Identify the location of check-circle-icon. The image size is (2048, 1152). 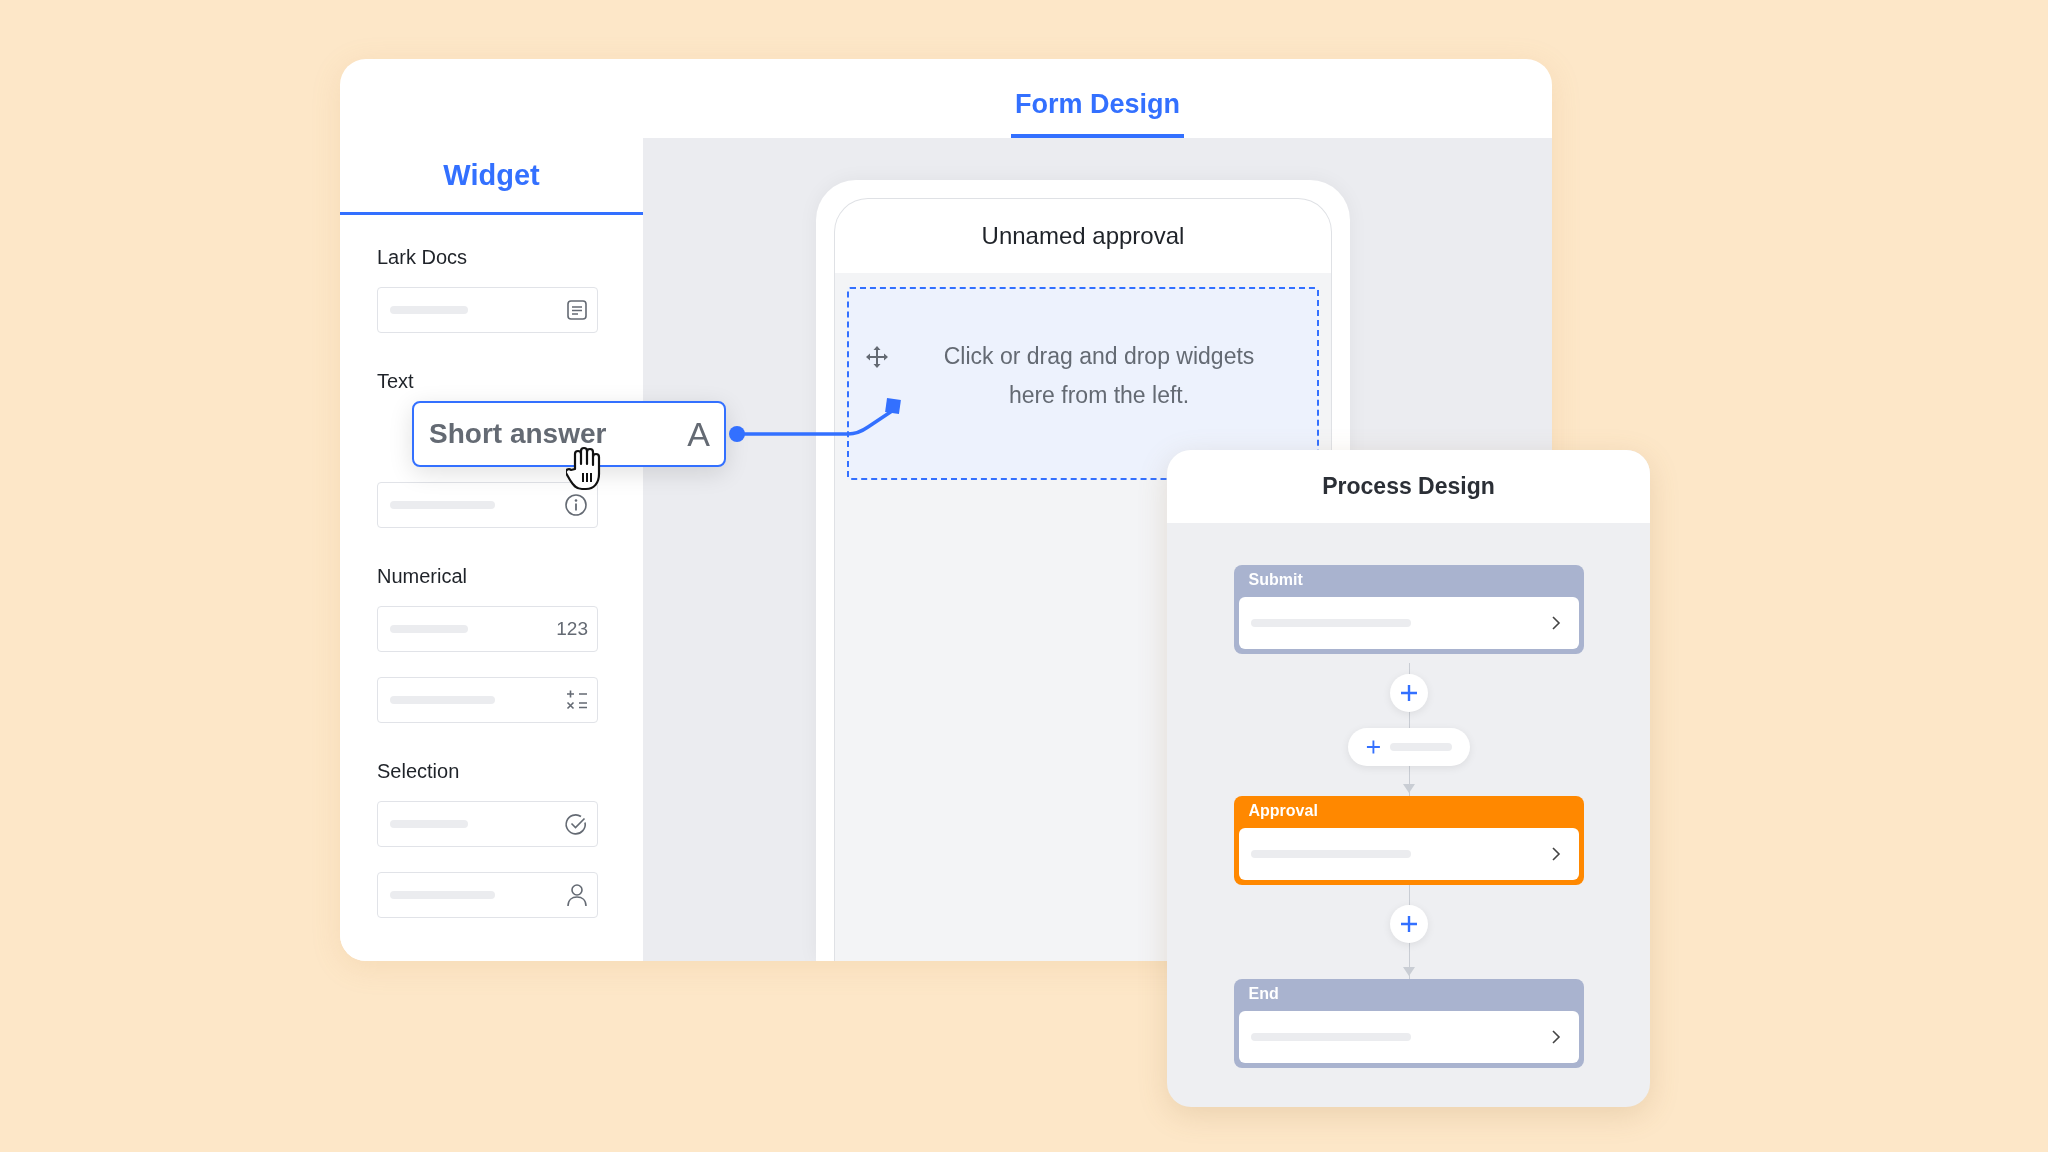
(576, 824).